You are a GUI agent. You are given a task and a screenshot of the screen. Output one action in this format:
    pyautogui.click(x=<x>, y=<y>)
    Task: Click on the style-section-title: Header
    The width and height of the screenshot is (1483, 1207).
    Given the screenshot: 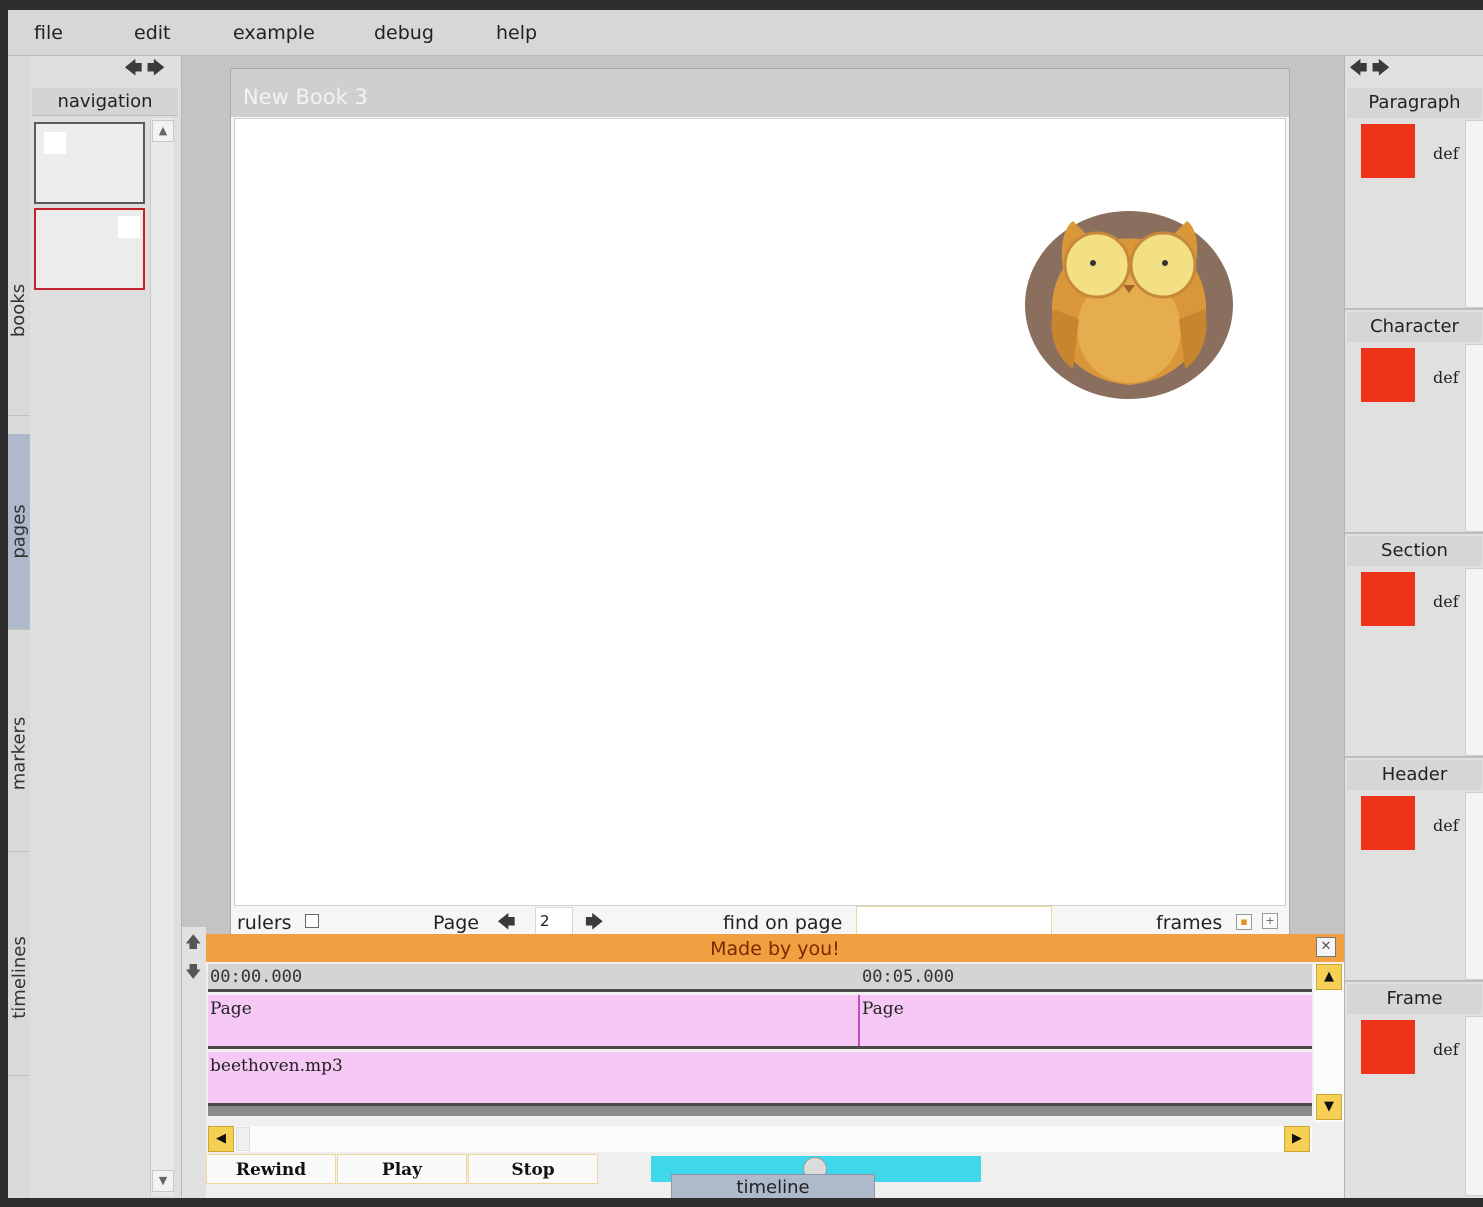 What is the action you would take?
    pyautogui.click(x=1414, y=775)
    